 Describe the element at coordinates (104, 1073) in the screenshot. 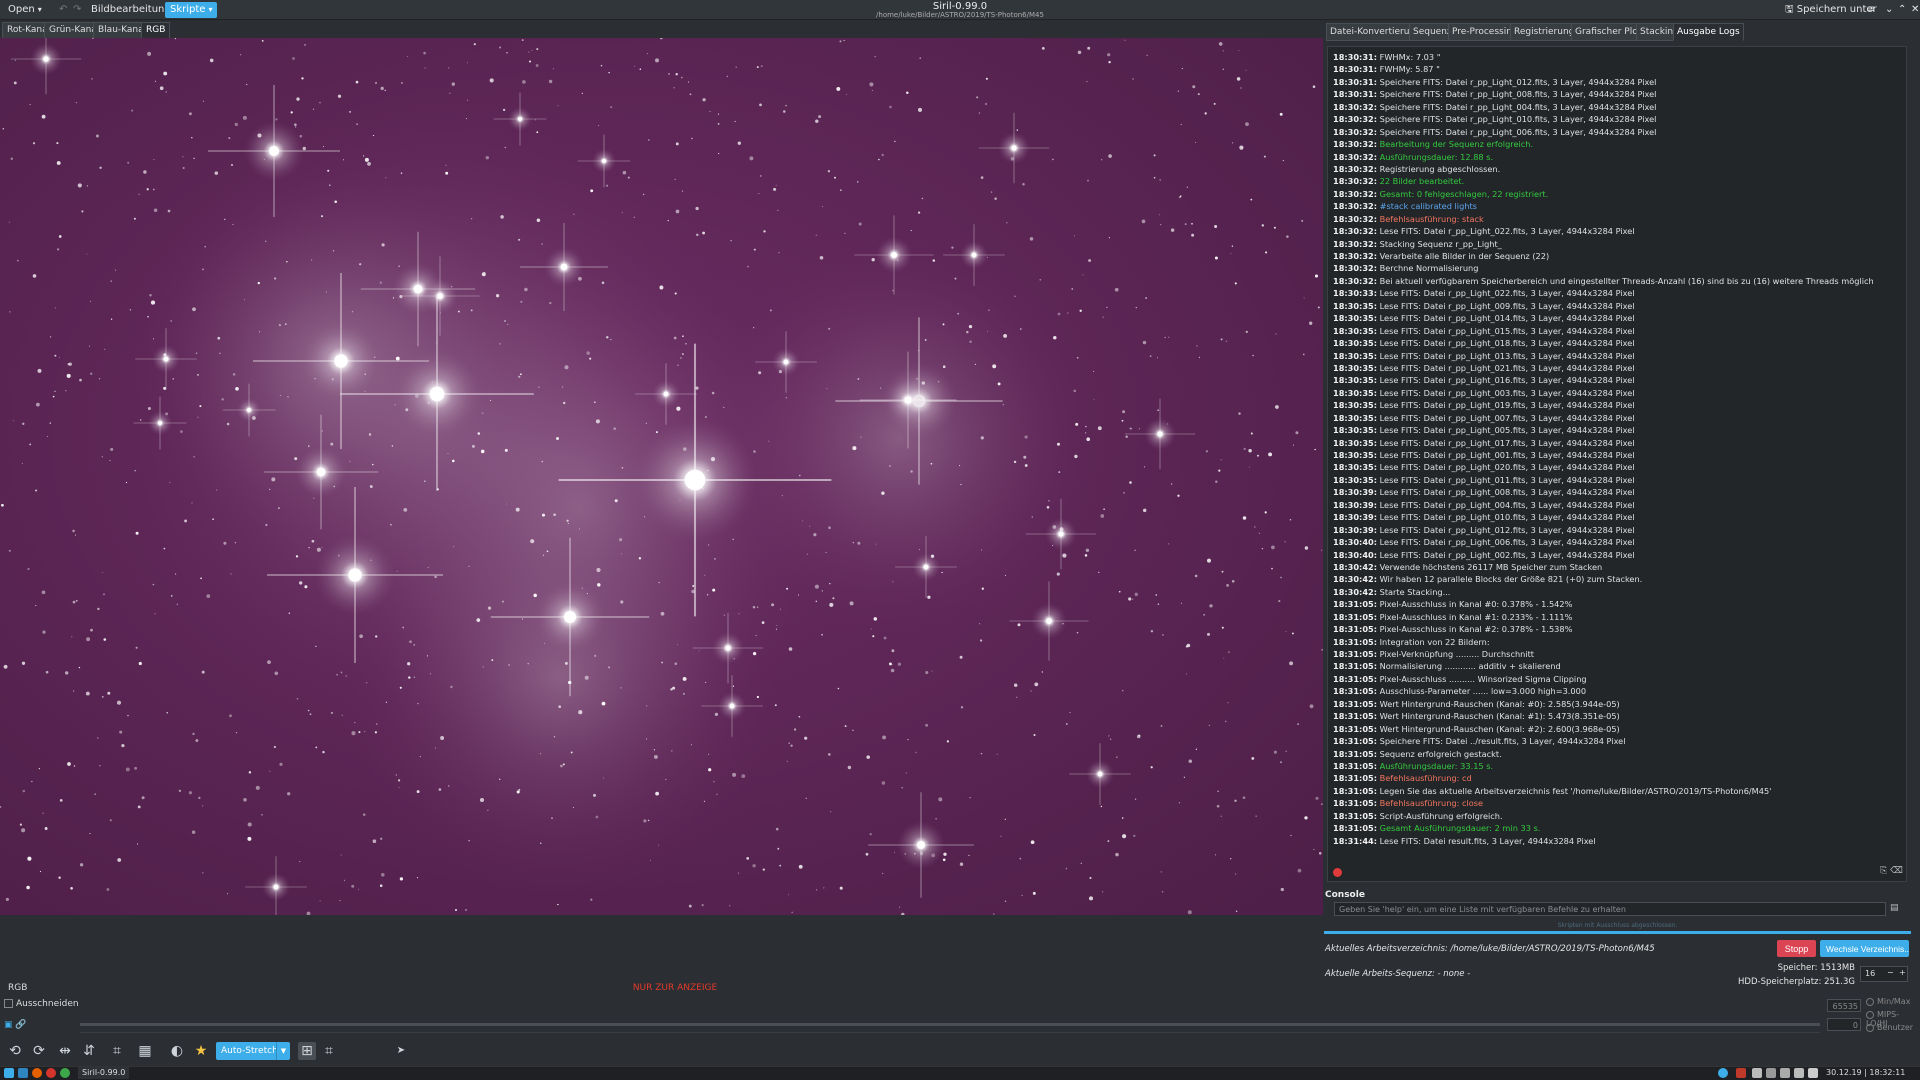

I see `task-siril: Siril-0.99.0` at that location.